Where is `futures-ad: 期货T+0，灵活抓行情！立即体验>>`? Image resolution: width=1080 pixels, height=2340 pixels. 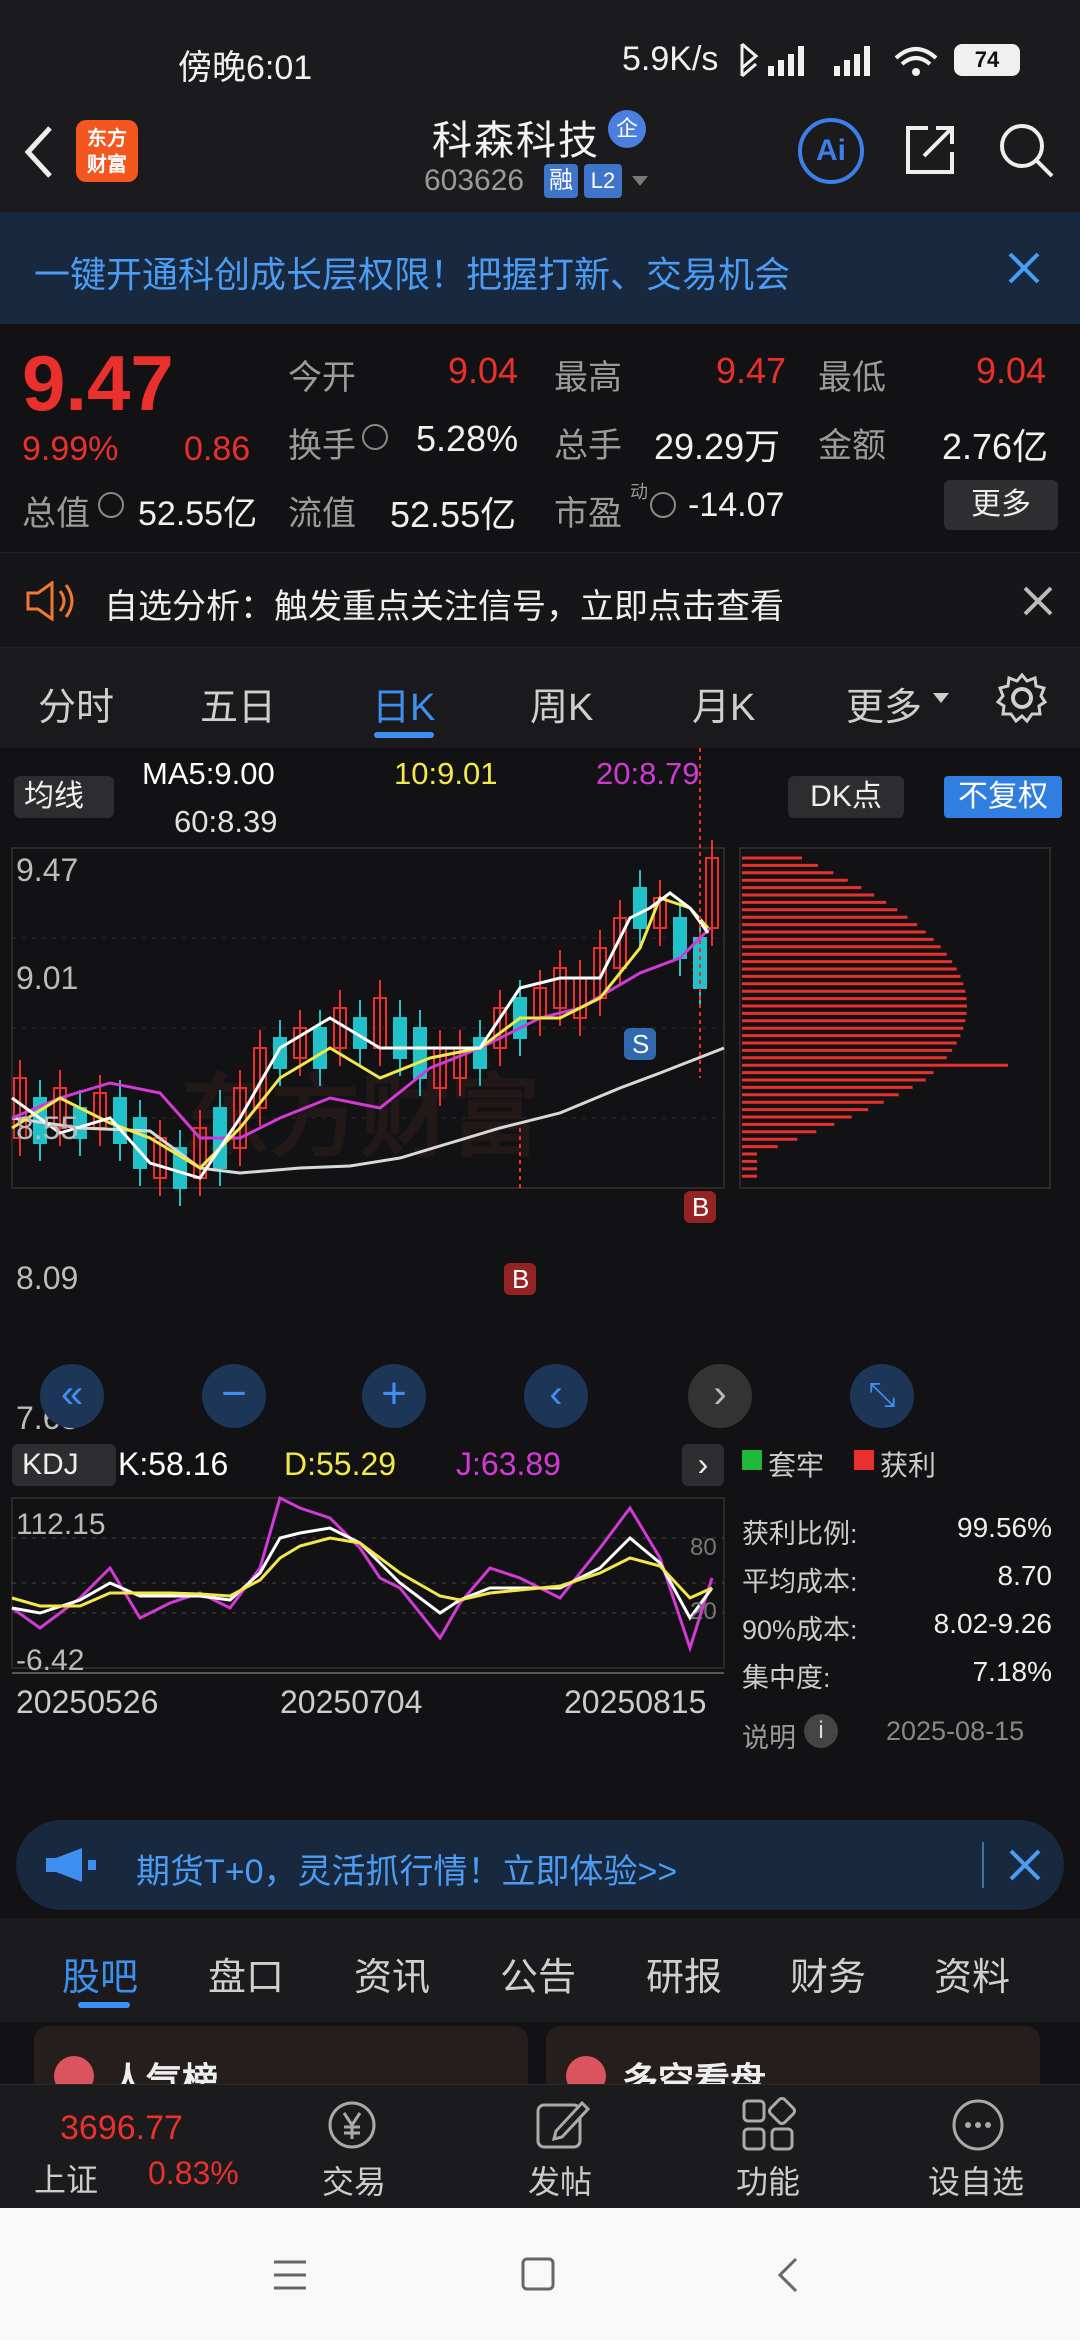 futures-ad: 期货T+0，灵活抓行情！立即体验>> is located at coordinates (540, 1865).